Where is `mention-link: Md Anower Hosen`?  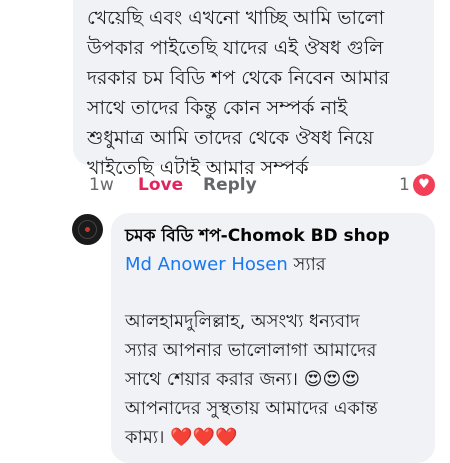
mention-link: Md Anower Hosen is located at coordinates (206, 264).